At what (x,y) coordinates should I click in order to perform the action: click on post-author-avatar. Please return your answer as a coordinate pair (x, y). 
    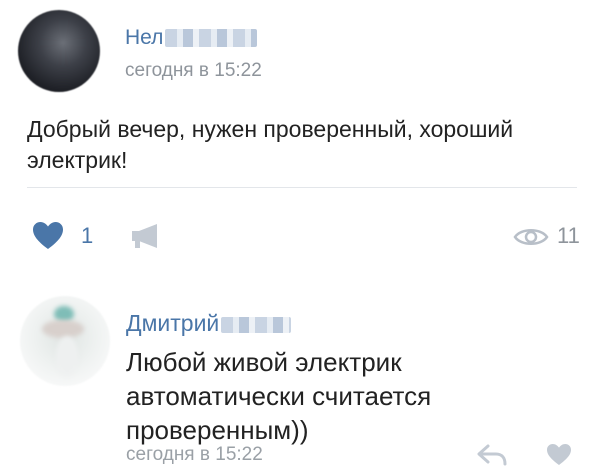
    Looking at the image, I should click on (59, 51).